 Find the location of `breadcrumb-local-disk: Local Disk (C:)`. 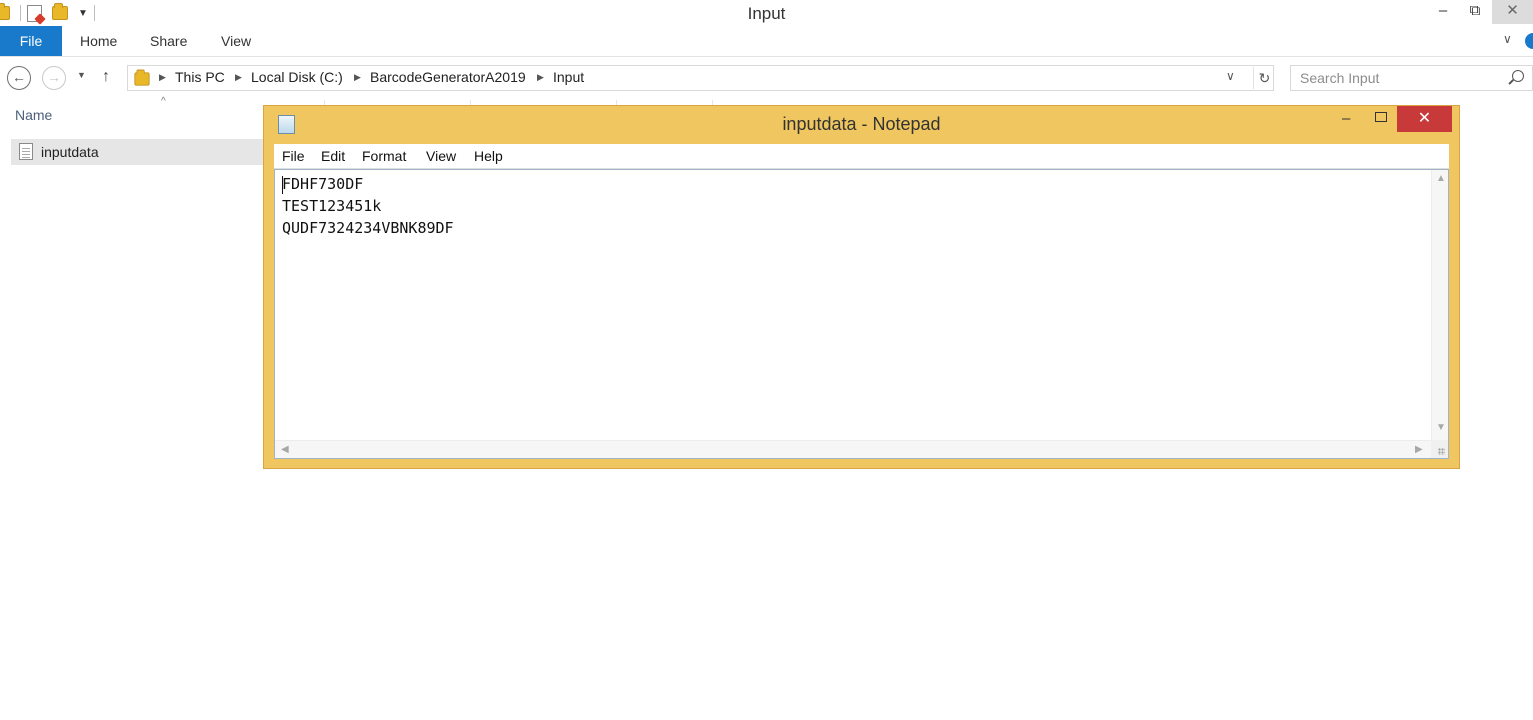

breadcrumb-local-disk: Local Disk (C:) is located at coordinates (297, 77).